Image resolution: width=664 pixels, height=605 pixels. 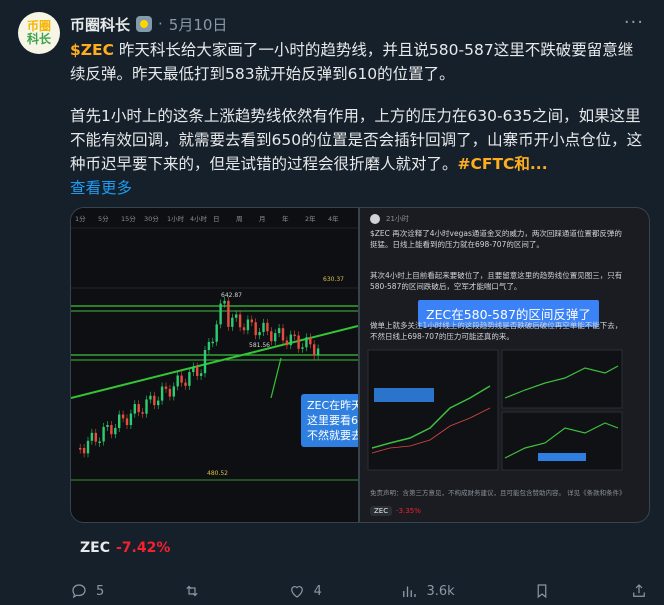 What do you see at coordinates (440, 591) in the screenshot?
I see `view-count: 3.6k` at bounding box center [440, 591].